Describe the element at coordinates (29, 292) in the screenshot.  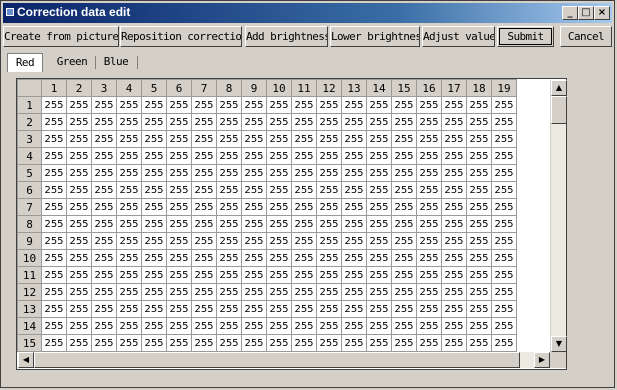
I see `row-header: 12` at that location.